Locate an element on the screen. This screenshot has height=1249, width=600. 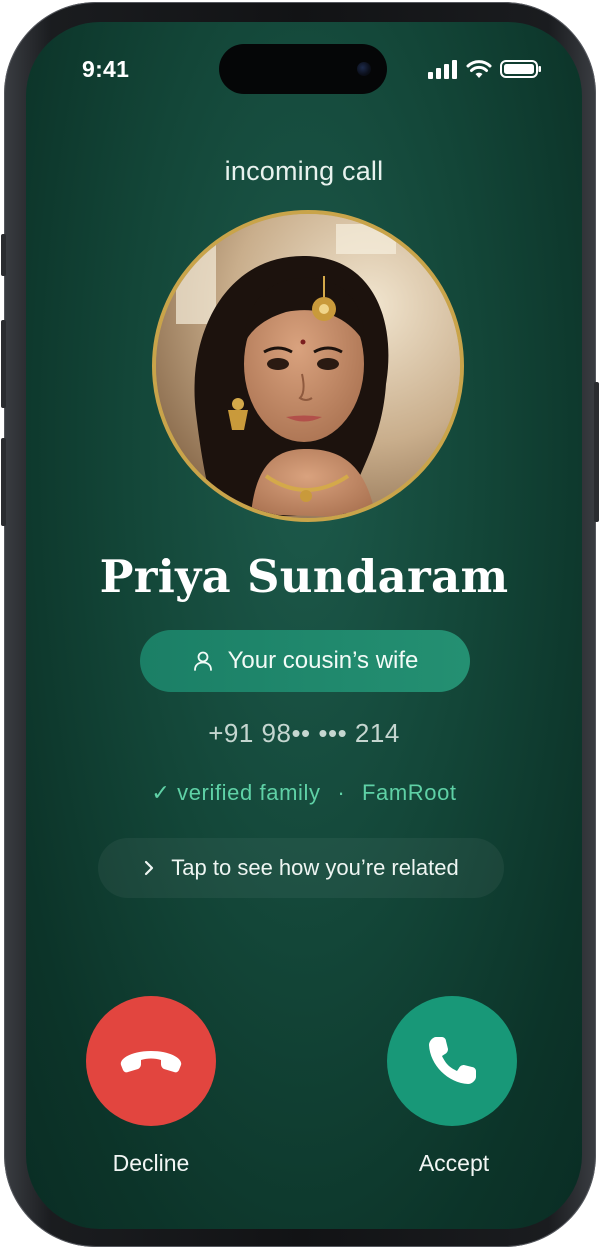
checkmark-icon: ✓ is located at coordinates (161, 792).